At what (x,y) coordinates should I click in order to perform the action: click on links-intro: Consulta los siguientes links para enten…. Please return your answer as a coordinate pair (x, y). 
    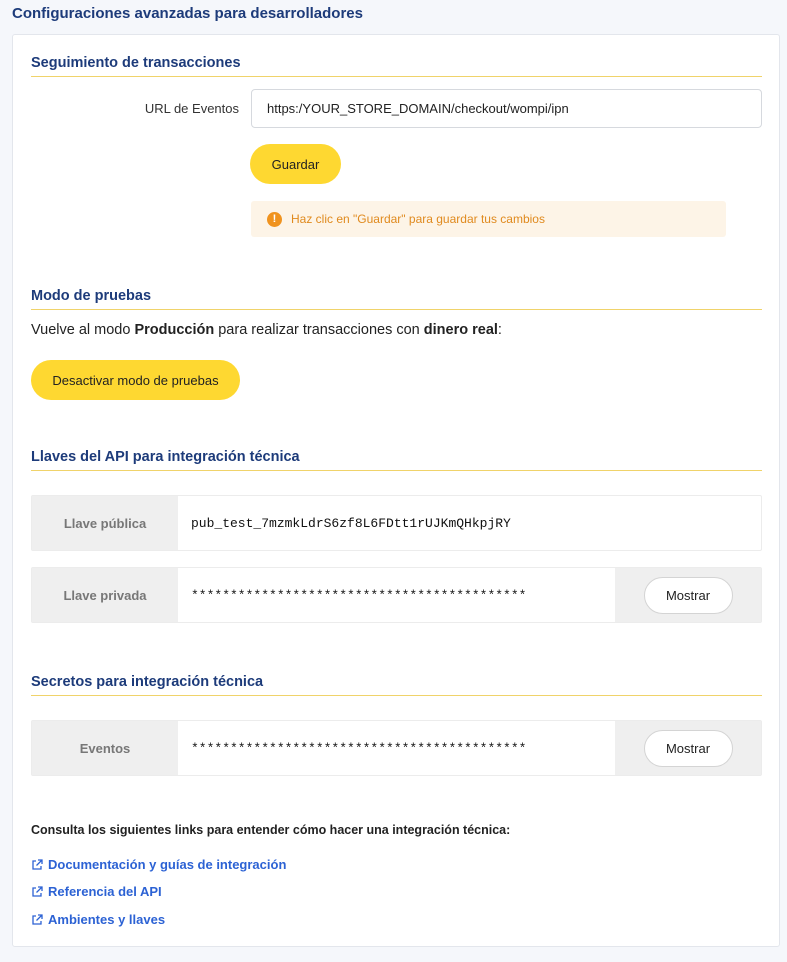
    Looking at the image, I should click on (271, 830).